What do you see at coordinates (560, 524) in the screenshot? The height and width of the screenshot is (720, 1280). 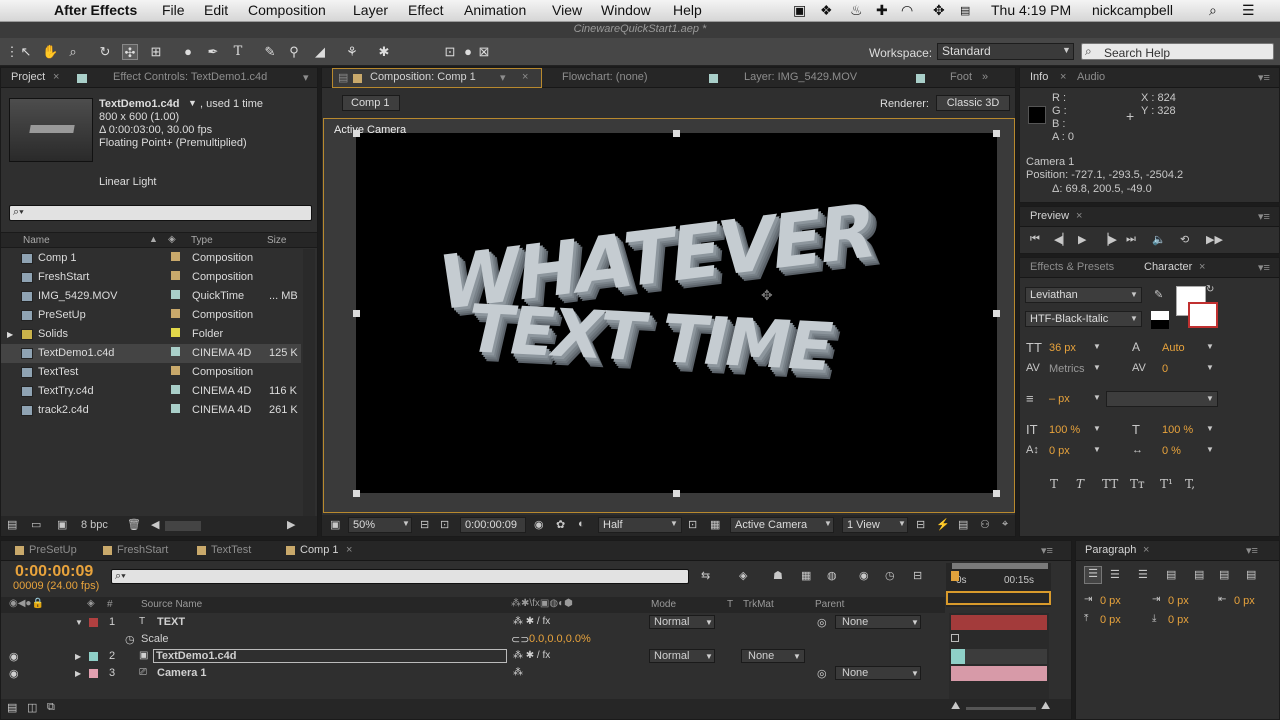 I see `show-snapshot-icon: ✿` at bounding box center [560, 524].